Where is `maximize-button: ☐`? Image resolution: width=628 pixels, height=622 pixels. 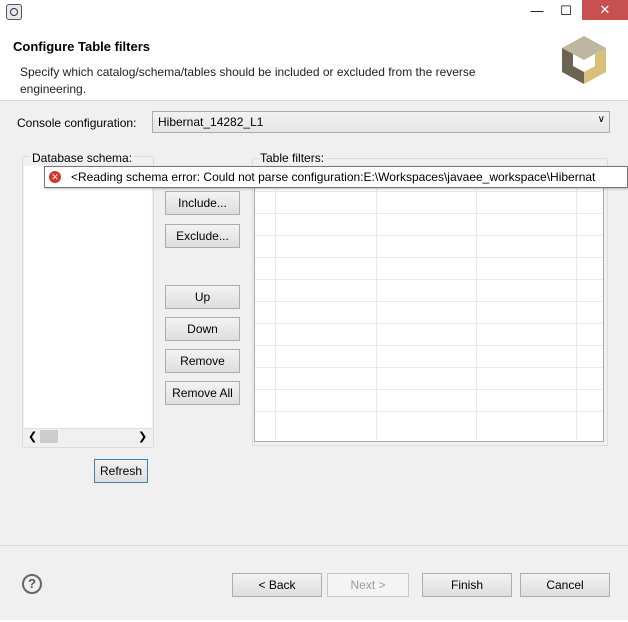
maximize-button: ☐ is located at coordinates (566, 11).